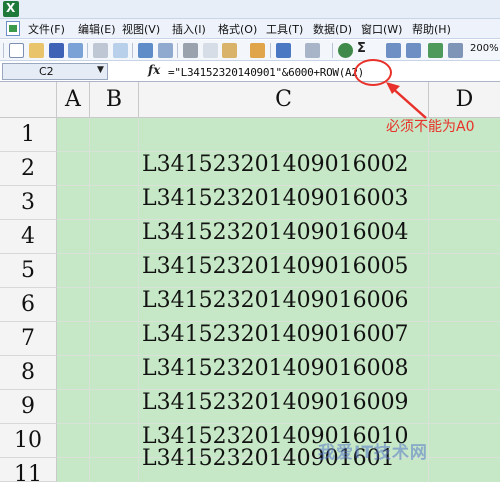 The height and width of the screenshot is (492, 500). I want to click on menu-view: 视图(V), so click(141, 29).